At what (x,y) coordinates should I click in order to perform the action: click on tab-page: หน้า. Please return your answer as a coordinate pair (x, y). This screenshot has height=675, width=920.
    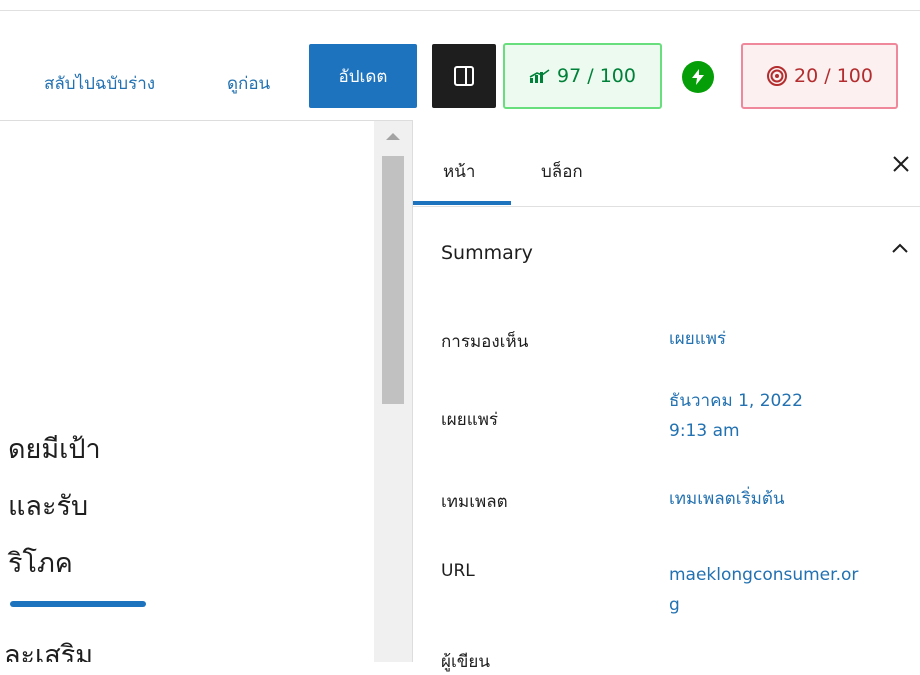
    Looking at the image, I should click on (459, 171).